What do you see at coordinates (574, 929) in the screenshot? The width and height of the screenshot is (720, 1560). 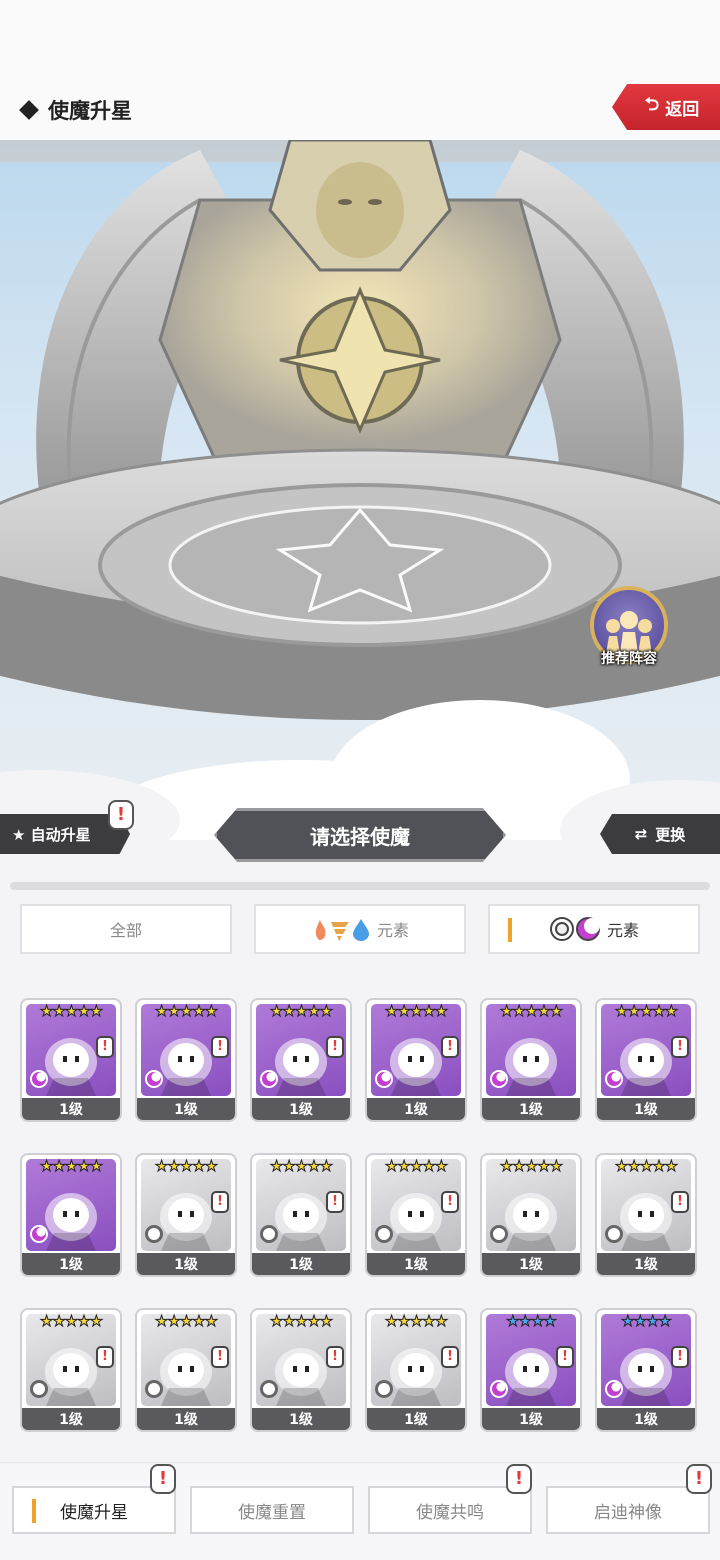 I see `light-dark-icon` at bounding box center [574, 929].